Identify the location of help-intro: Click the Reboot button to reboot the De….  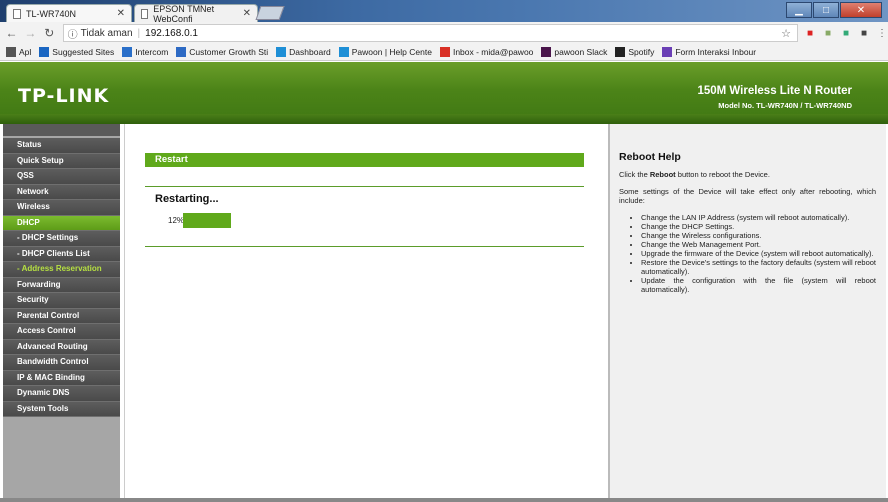
(694, 174).